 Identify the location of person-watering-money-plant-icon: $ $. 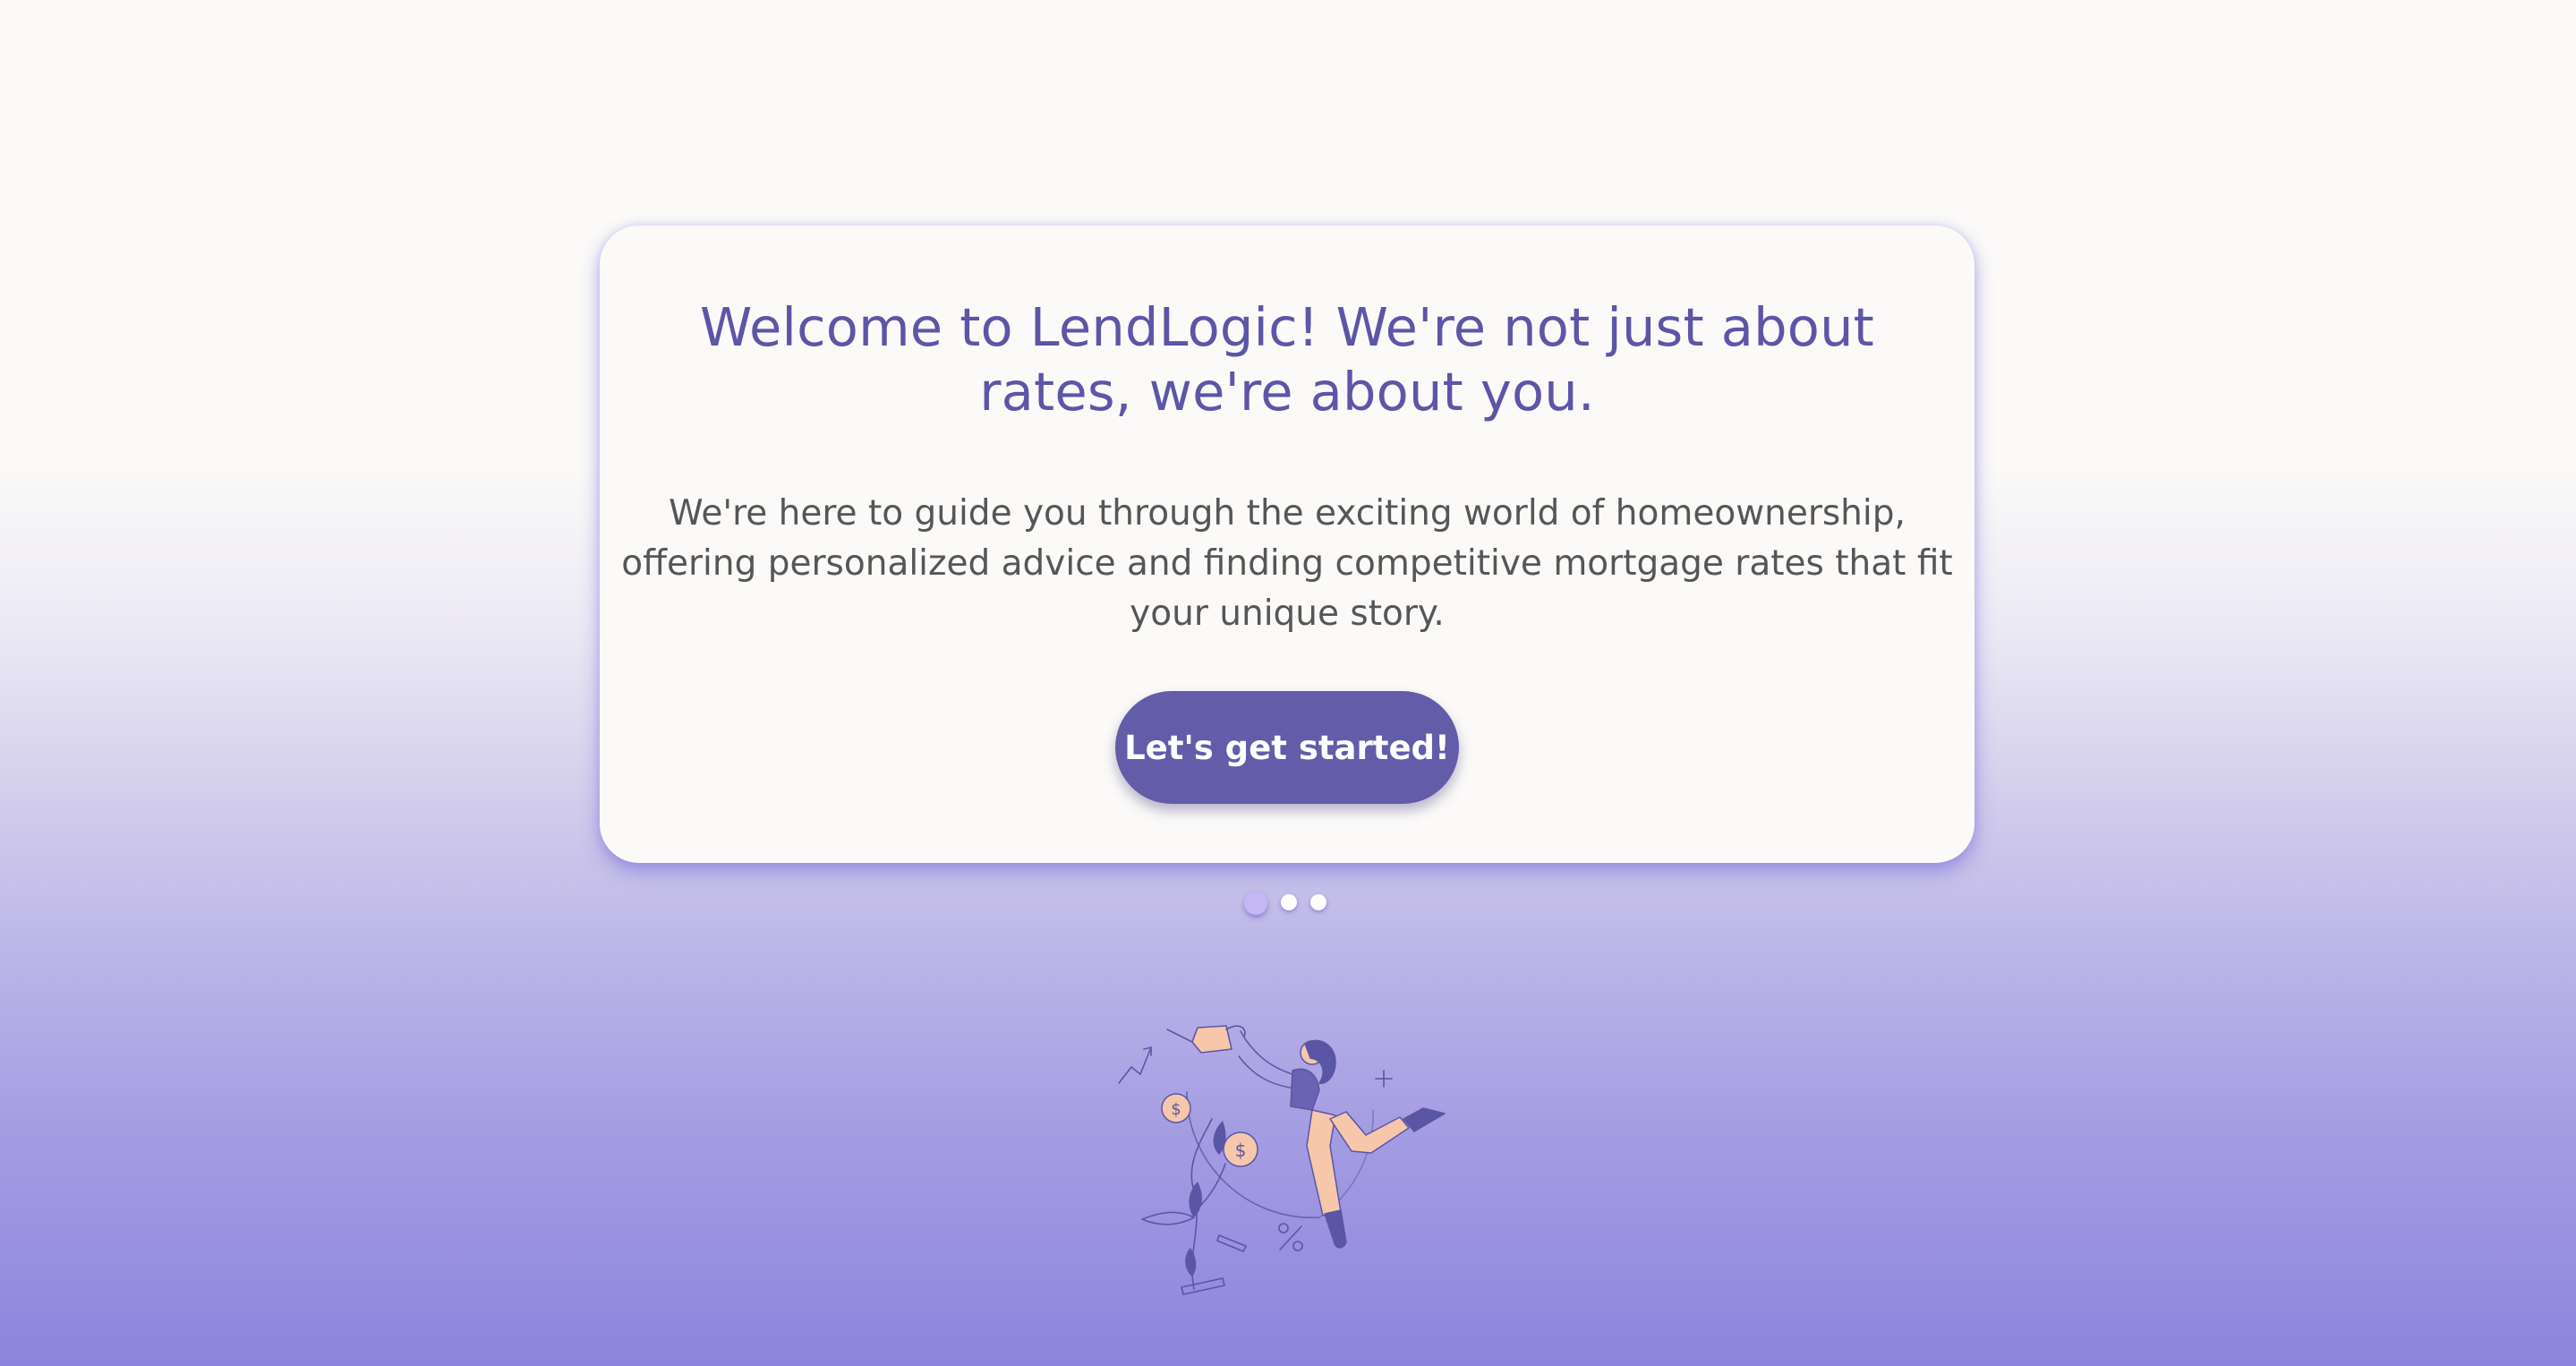
(1282, 1160).